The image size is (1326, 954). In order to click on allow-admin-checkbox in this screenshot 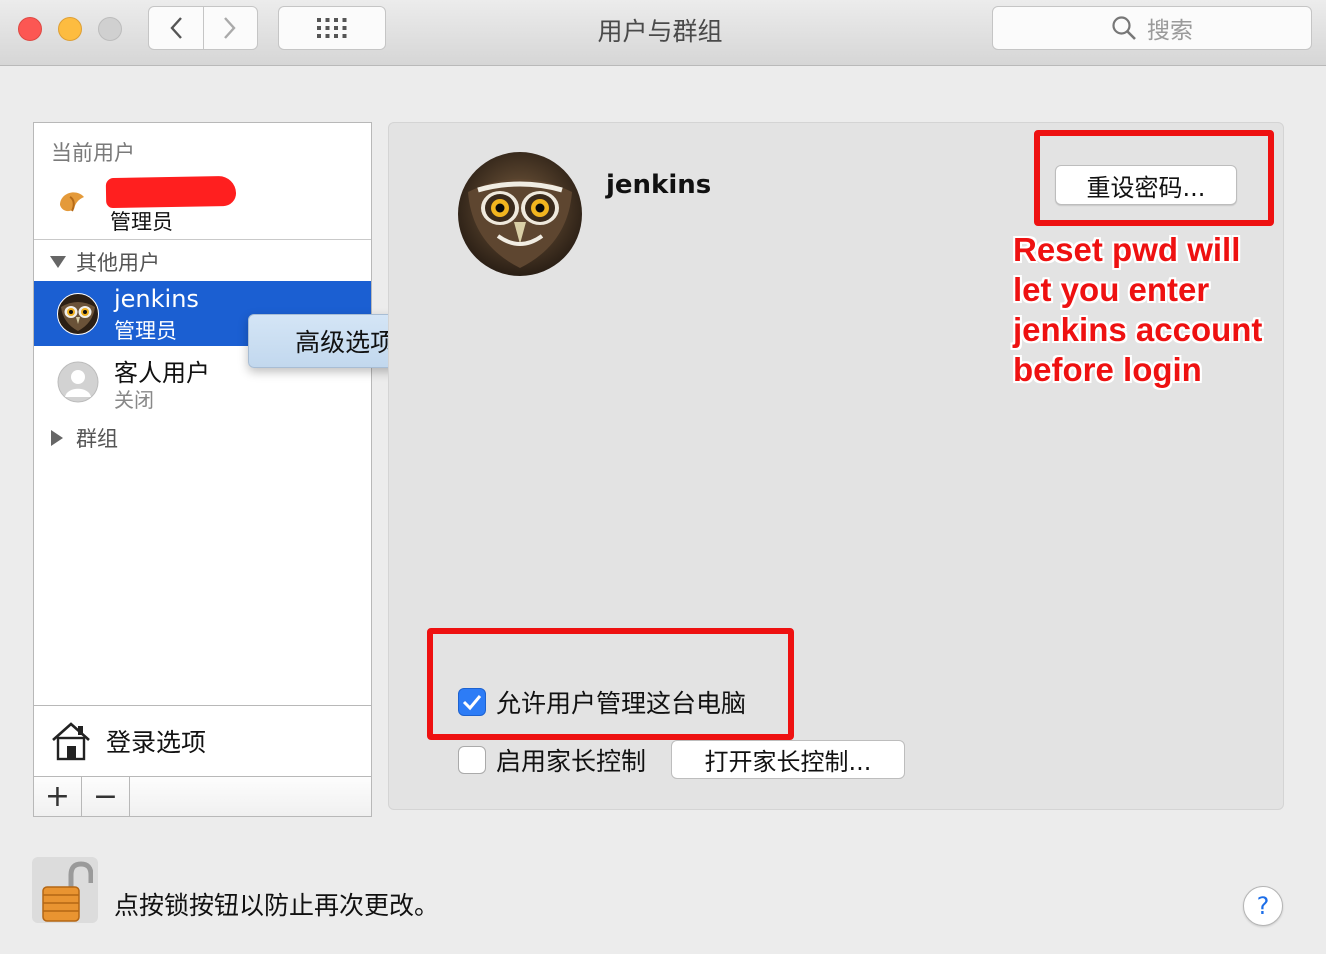, I will do `click(472, 702)`.